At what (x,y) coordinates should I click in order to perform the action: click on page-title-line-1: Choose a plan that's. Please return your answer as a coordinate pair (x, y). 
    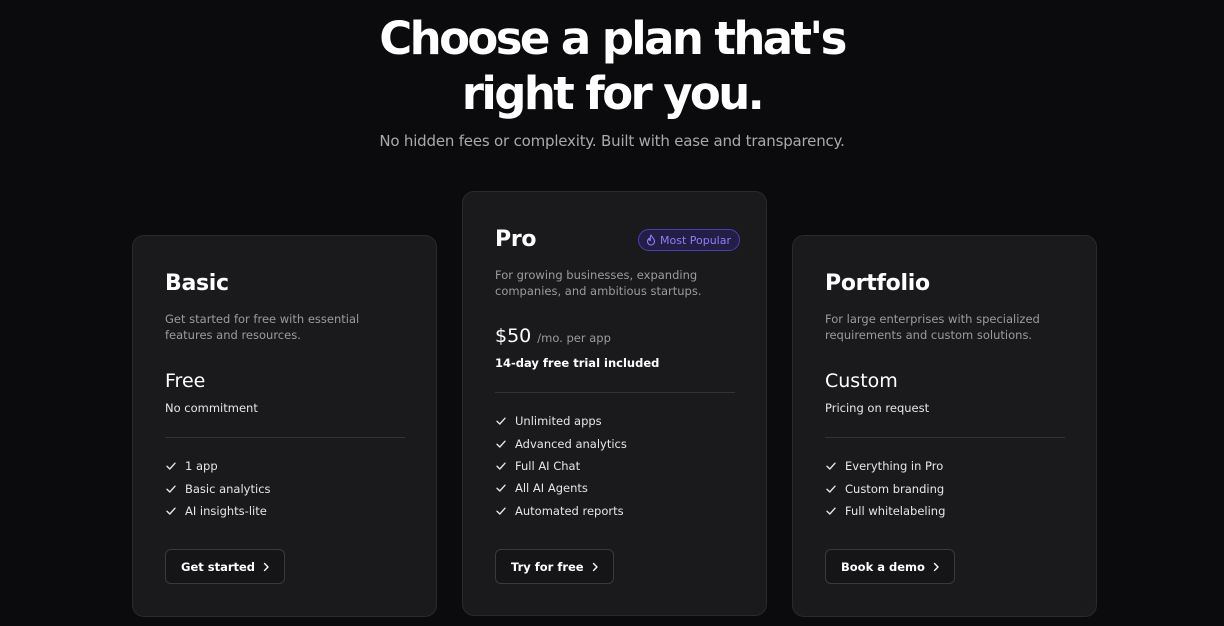
    Looking at the image, I should click on (613, 38).